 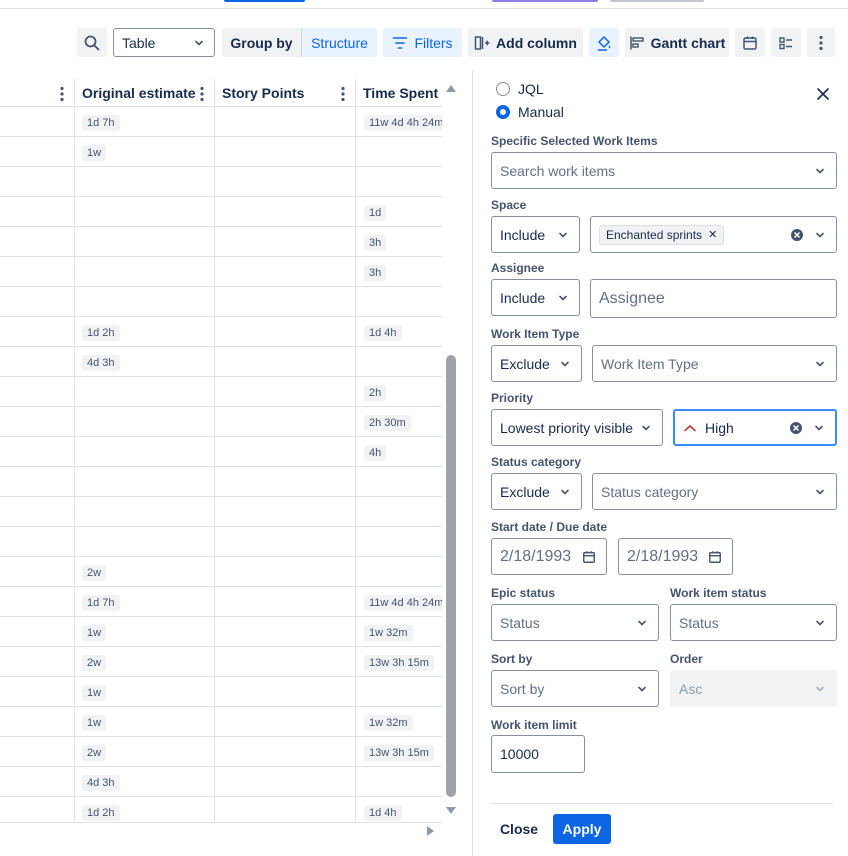 I want to click on more-vertical-icon, so click(x=821, y=42).